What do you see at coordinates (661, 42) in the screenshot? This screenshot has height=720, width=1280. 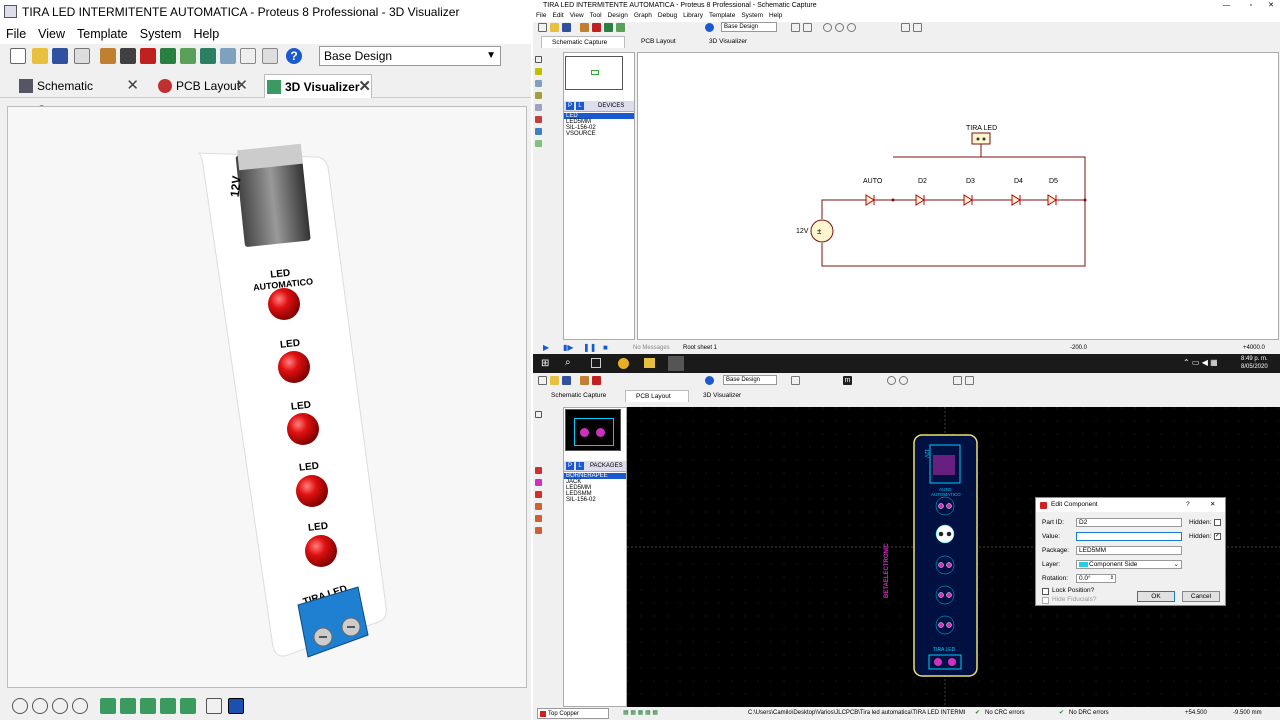 I see `tab-pcb-layout: PCB Layout` at bounding box center [661, 42].